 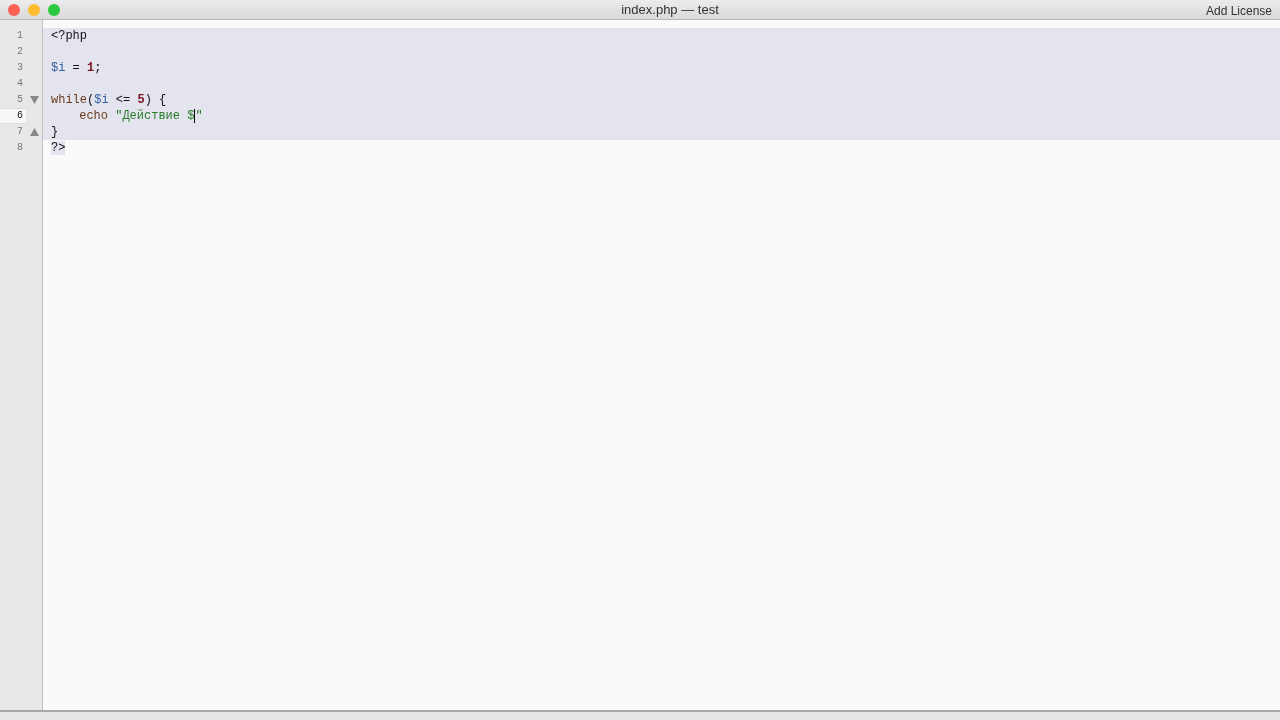 What do you see at coordinates (20, 100) in the screenshot?
I see `line-number: 5` at bounding box center [20, 100].